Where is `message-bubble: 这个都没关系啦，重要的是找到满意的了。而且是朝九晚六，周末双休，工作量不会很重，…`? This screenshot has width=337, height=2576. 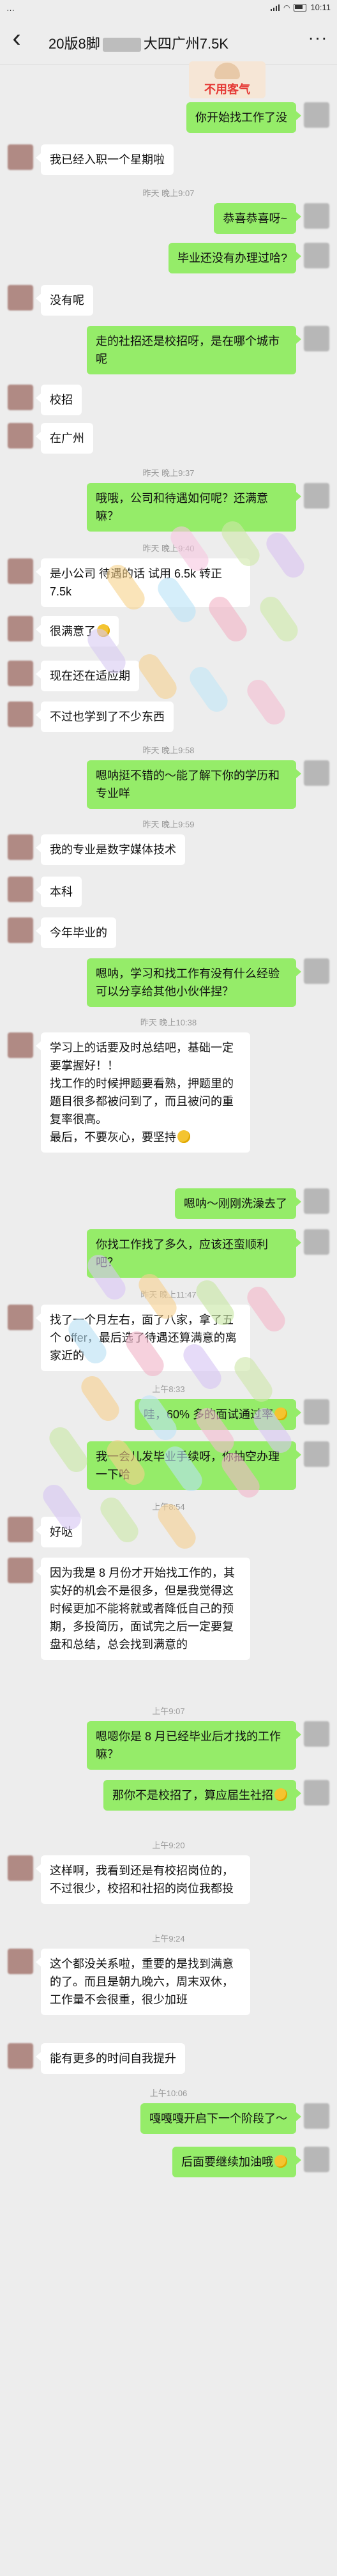 message-bubble: 这个都没关系啦，重要的是找到满意的了。而且是朝九晚六，周末双休，工作量不会很重，… is located at coordinates (143, 1982).